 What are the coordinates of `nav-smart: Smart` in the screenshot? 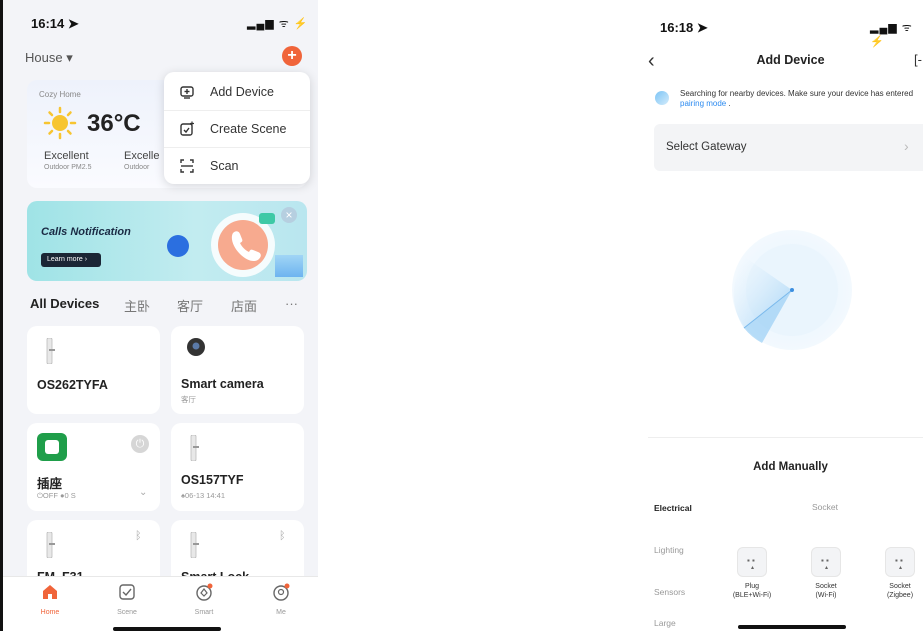 It's located at (204, 599).